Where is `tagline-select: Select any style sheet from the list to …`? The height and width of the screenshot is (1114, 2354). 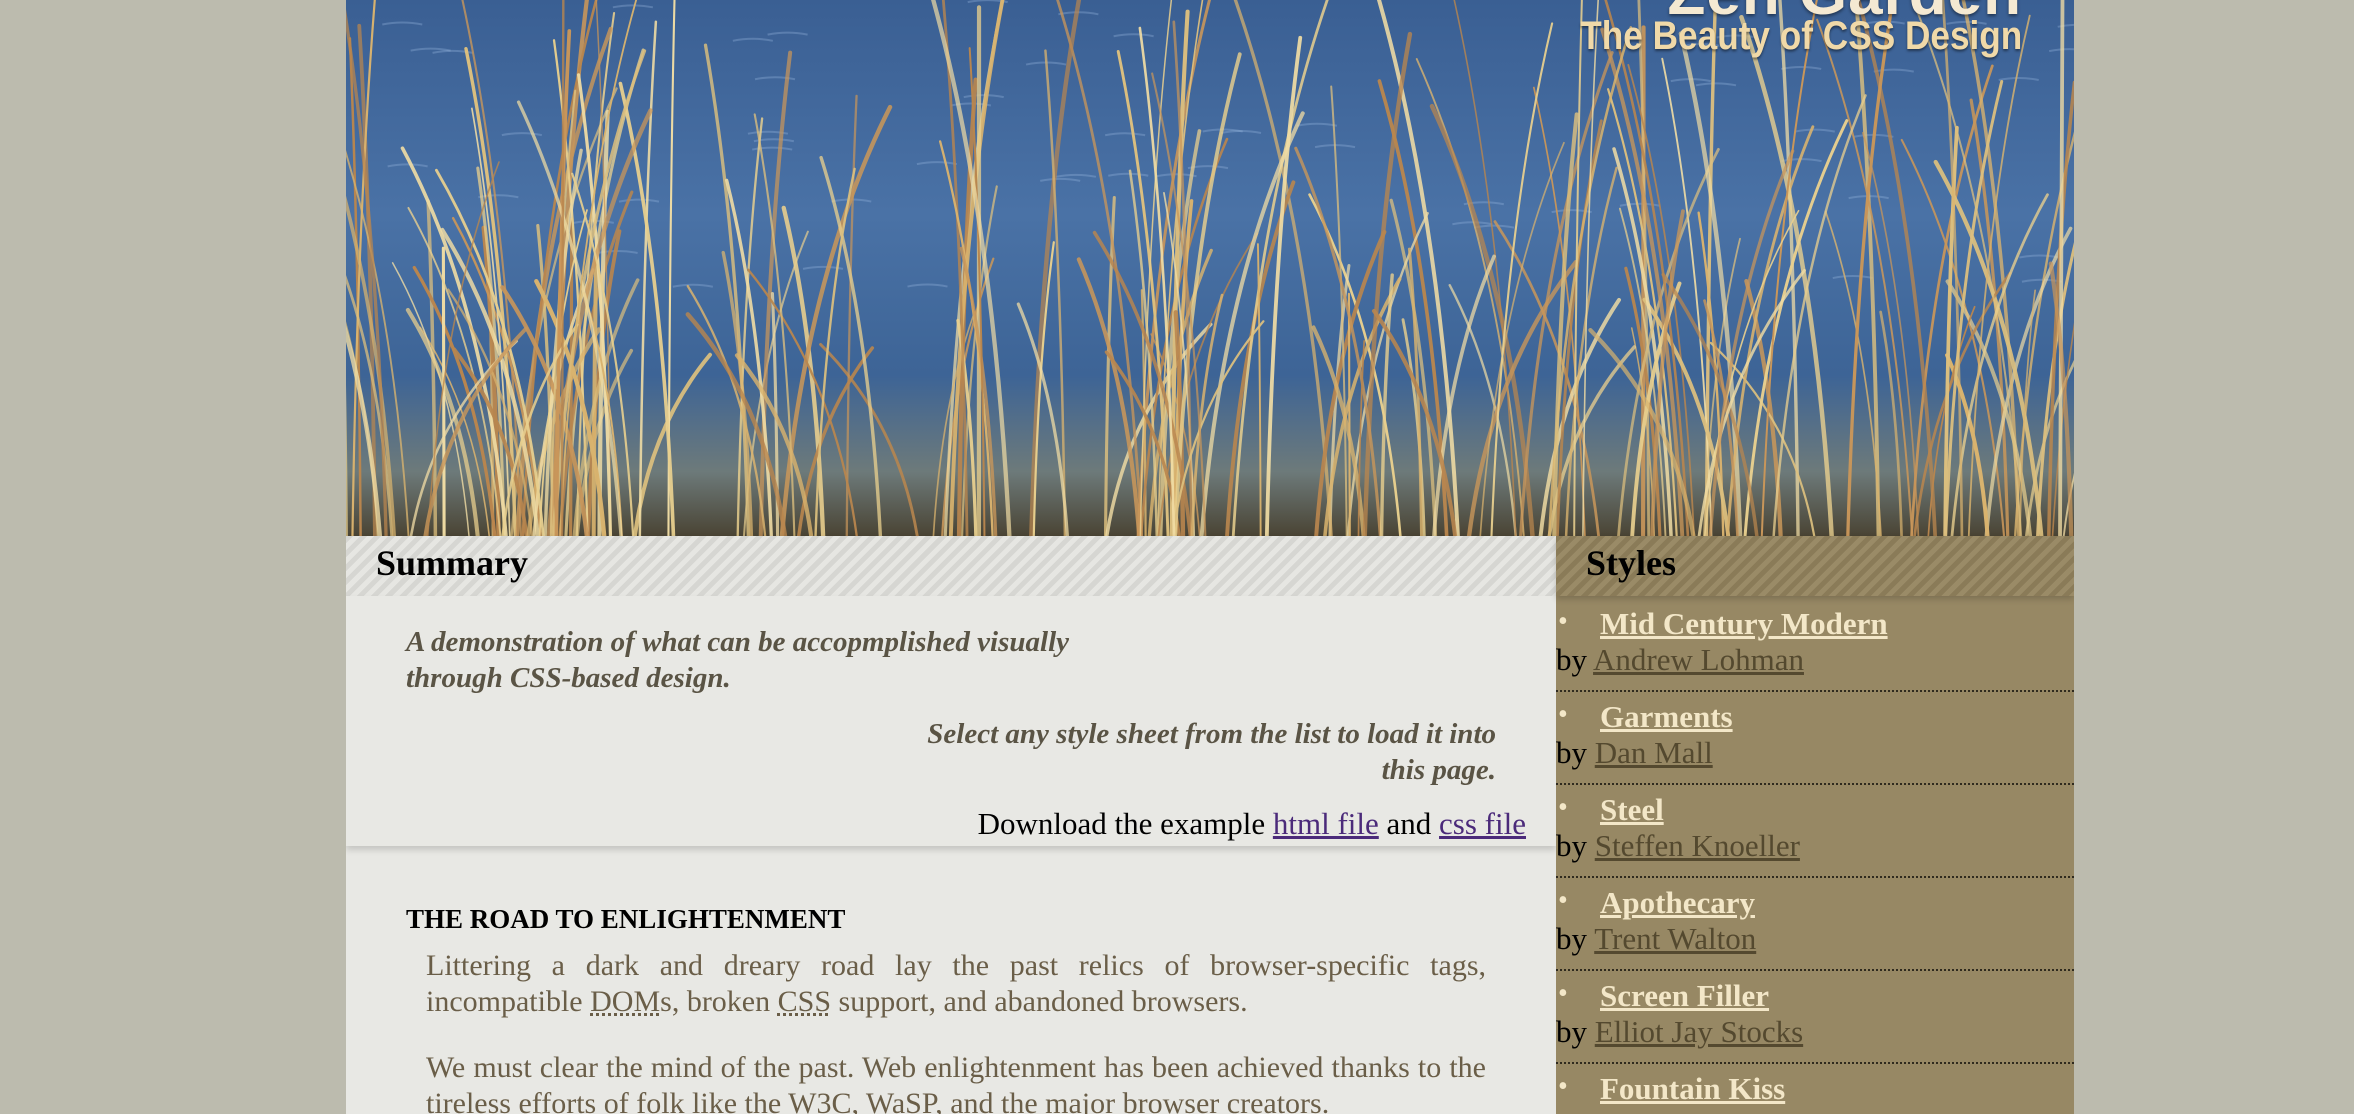
tagline-select: Select any style sheet from the list to … is located at coordinates (1211, 752).